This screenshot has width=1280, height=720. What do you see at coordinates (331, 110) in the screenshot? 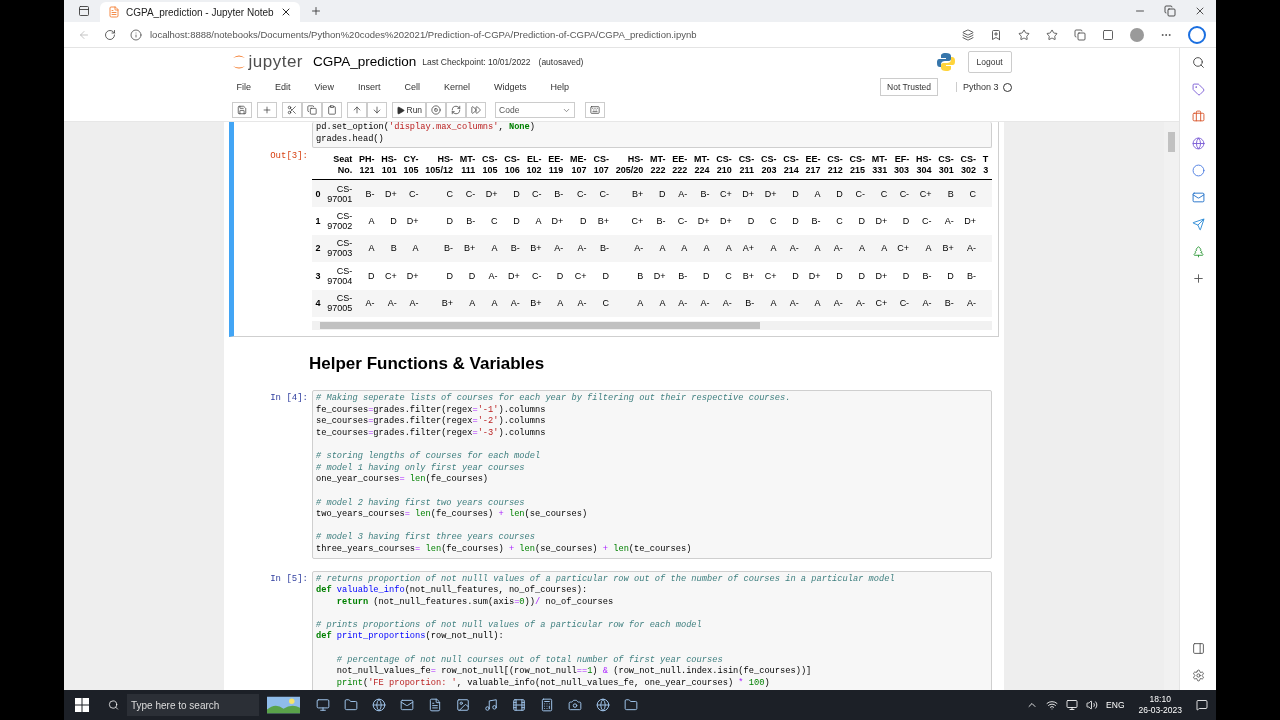
I see `paste-button` at bounding box center [331, 110].